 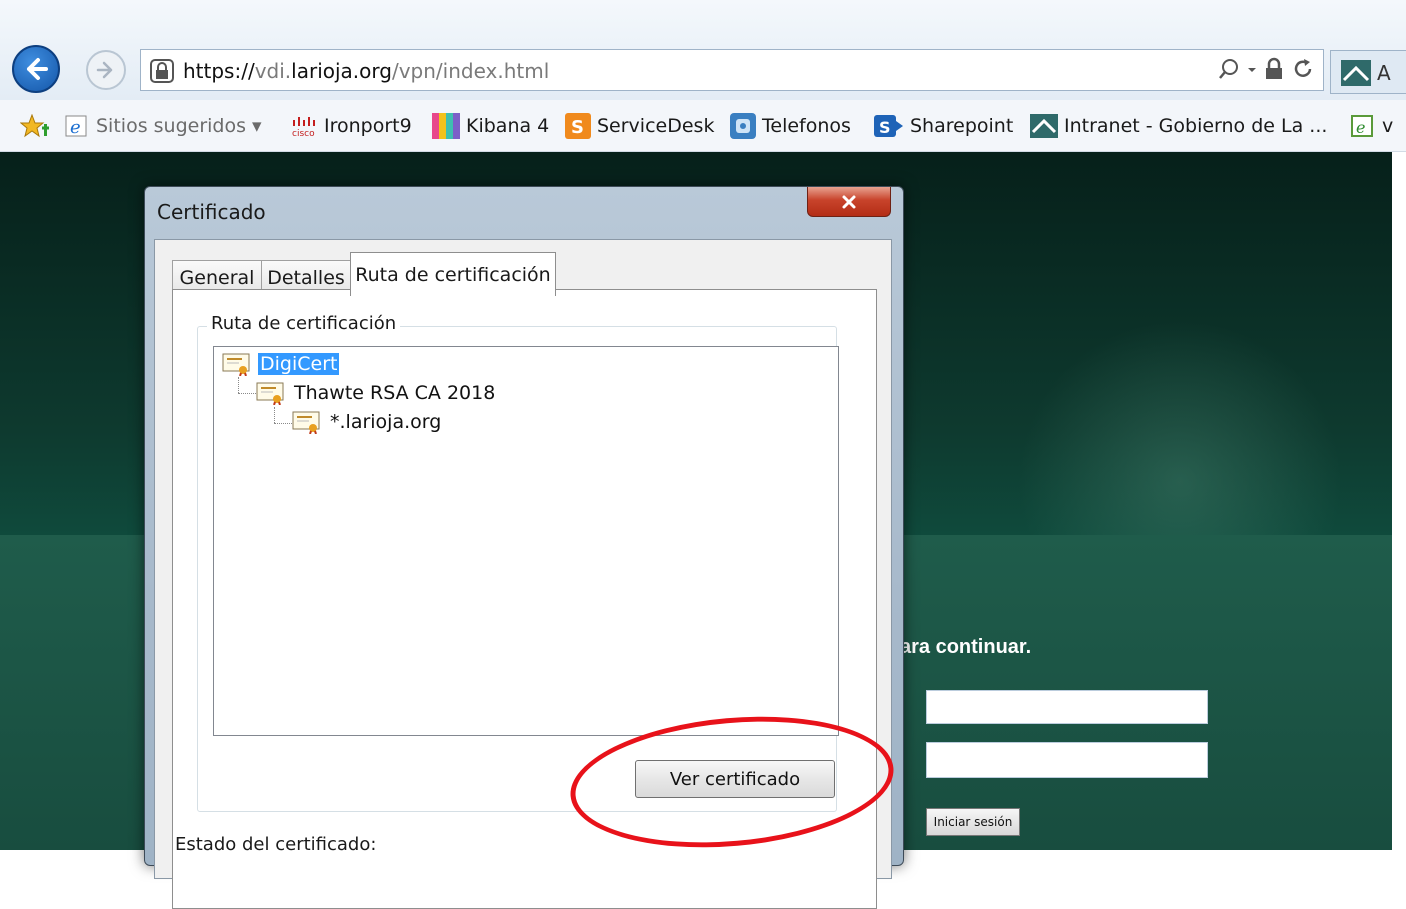 What do you see at coordinates (1399, 501) in the screenshot?
I see `page-edge` at bounding box center [1399, 501].